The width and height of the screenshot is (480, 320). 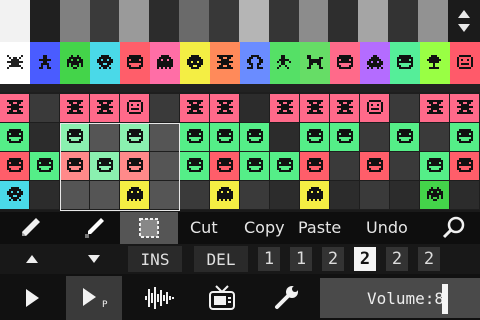 What do you see at coordinates (264, 228) in the screenshot?
I see `copy-button: Copy` at bounding box center [264, 228].